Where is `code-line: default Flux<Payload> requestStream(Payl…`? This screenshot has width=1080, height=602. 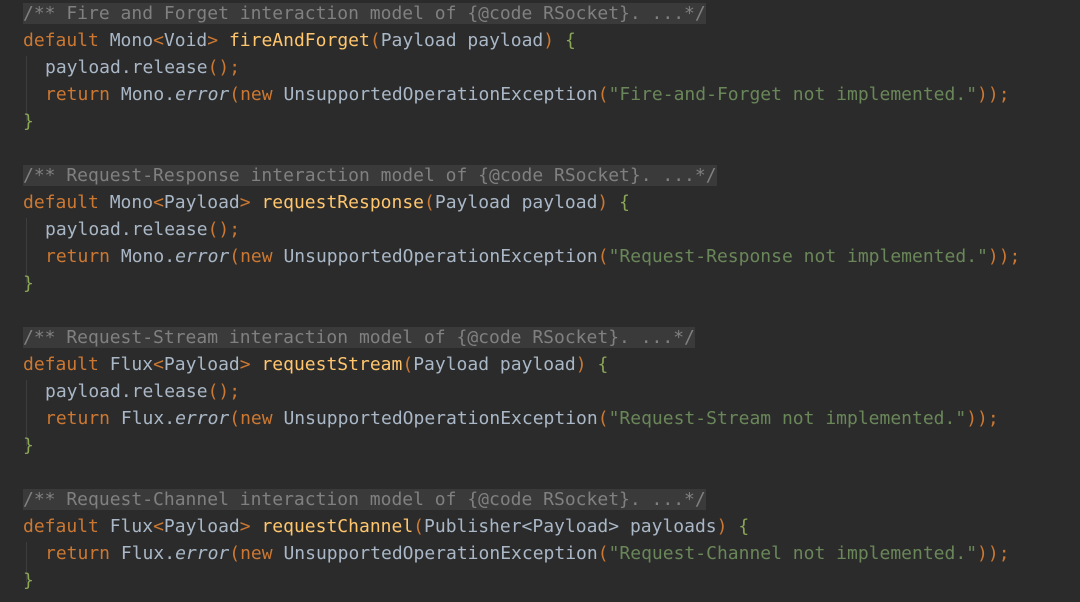 code-line: default Flux<Payload> requestStream(Payl… is located at coordinates (315, 364).